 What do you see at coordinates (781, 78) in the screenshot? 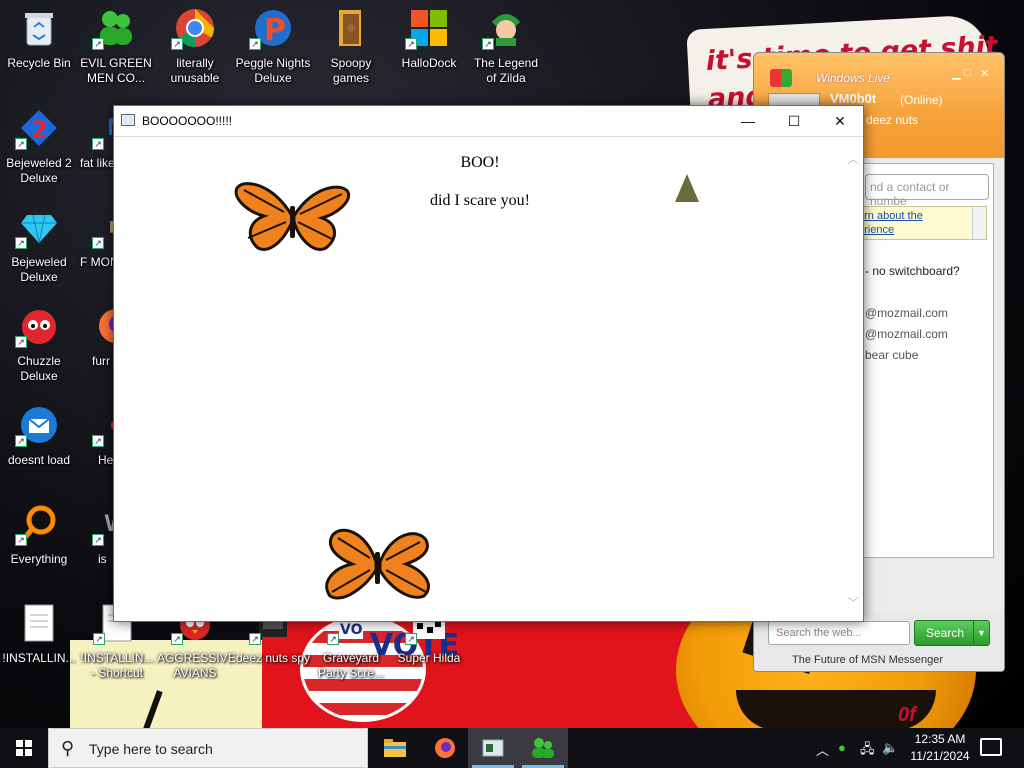
I see `windows-live-logo-icon` at bounding box center [781, 78].